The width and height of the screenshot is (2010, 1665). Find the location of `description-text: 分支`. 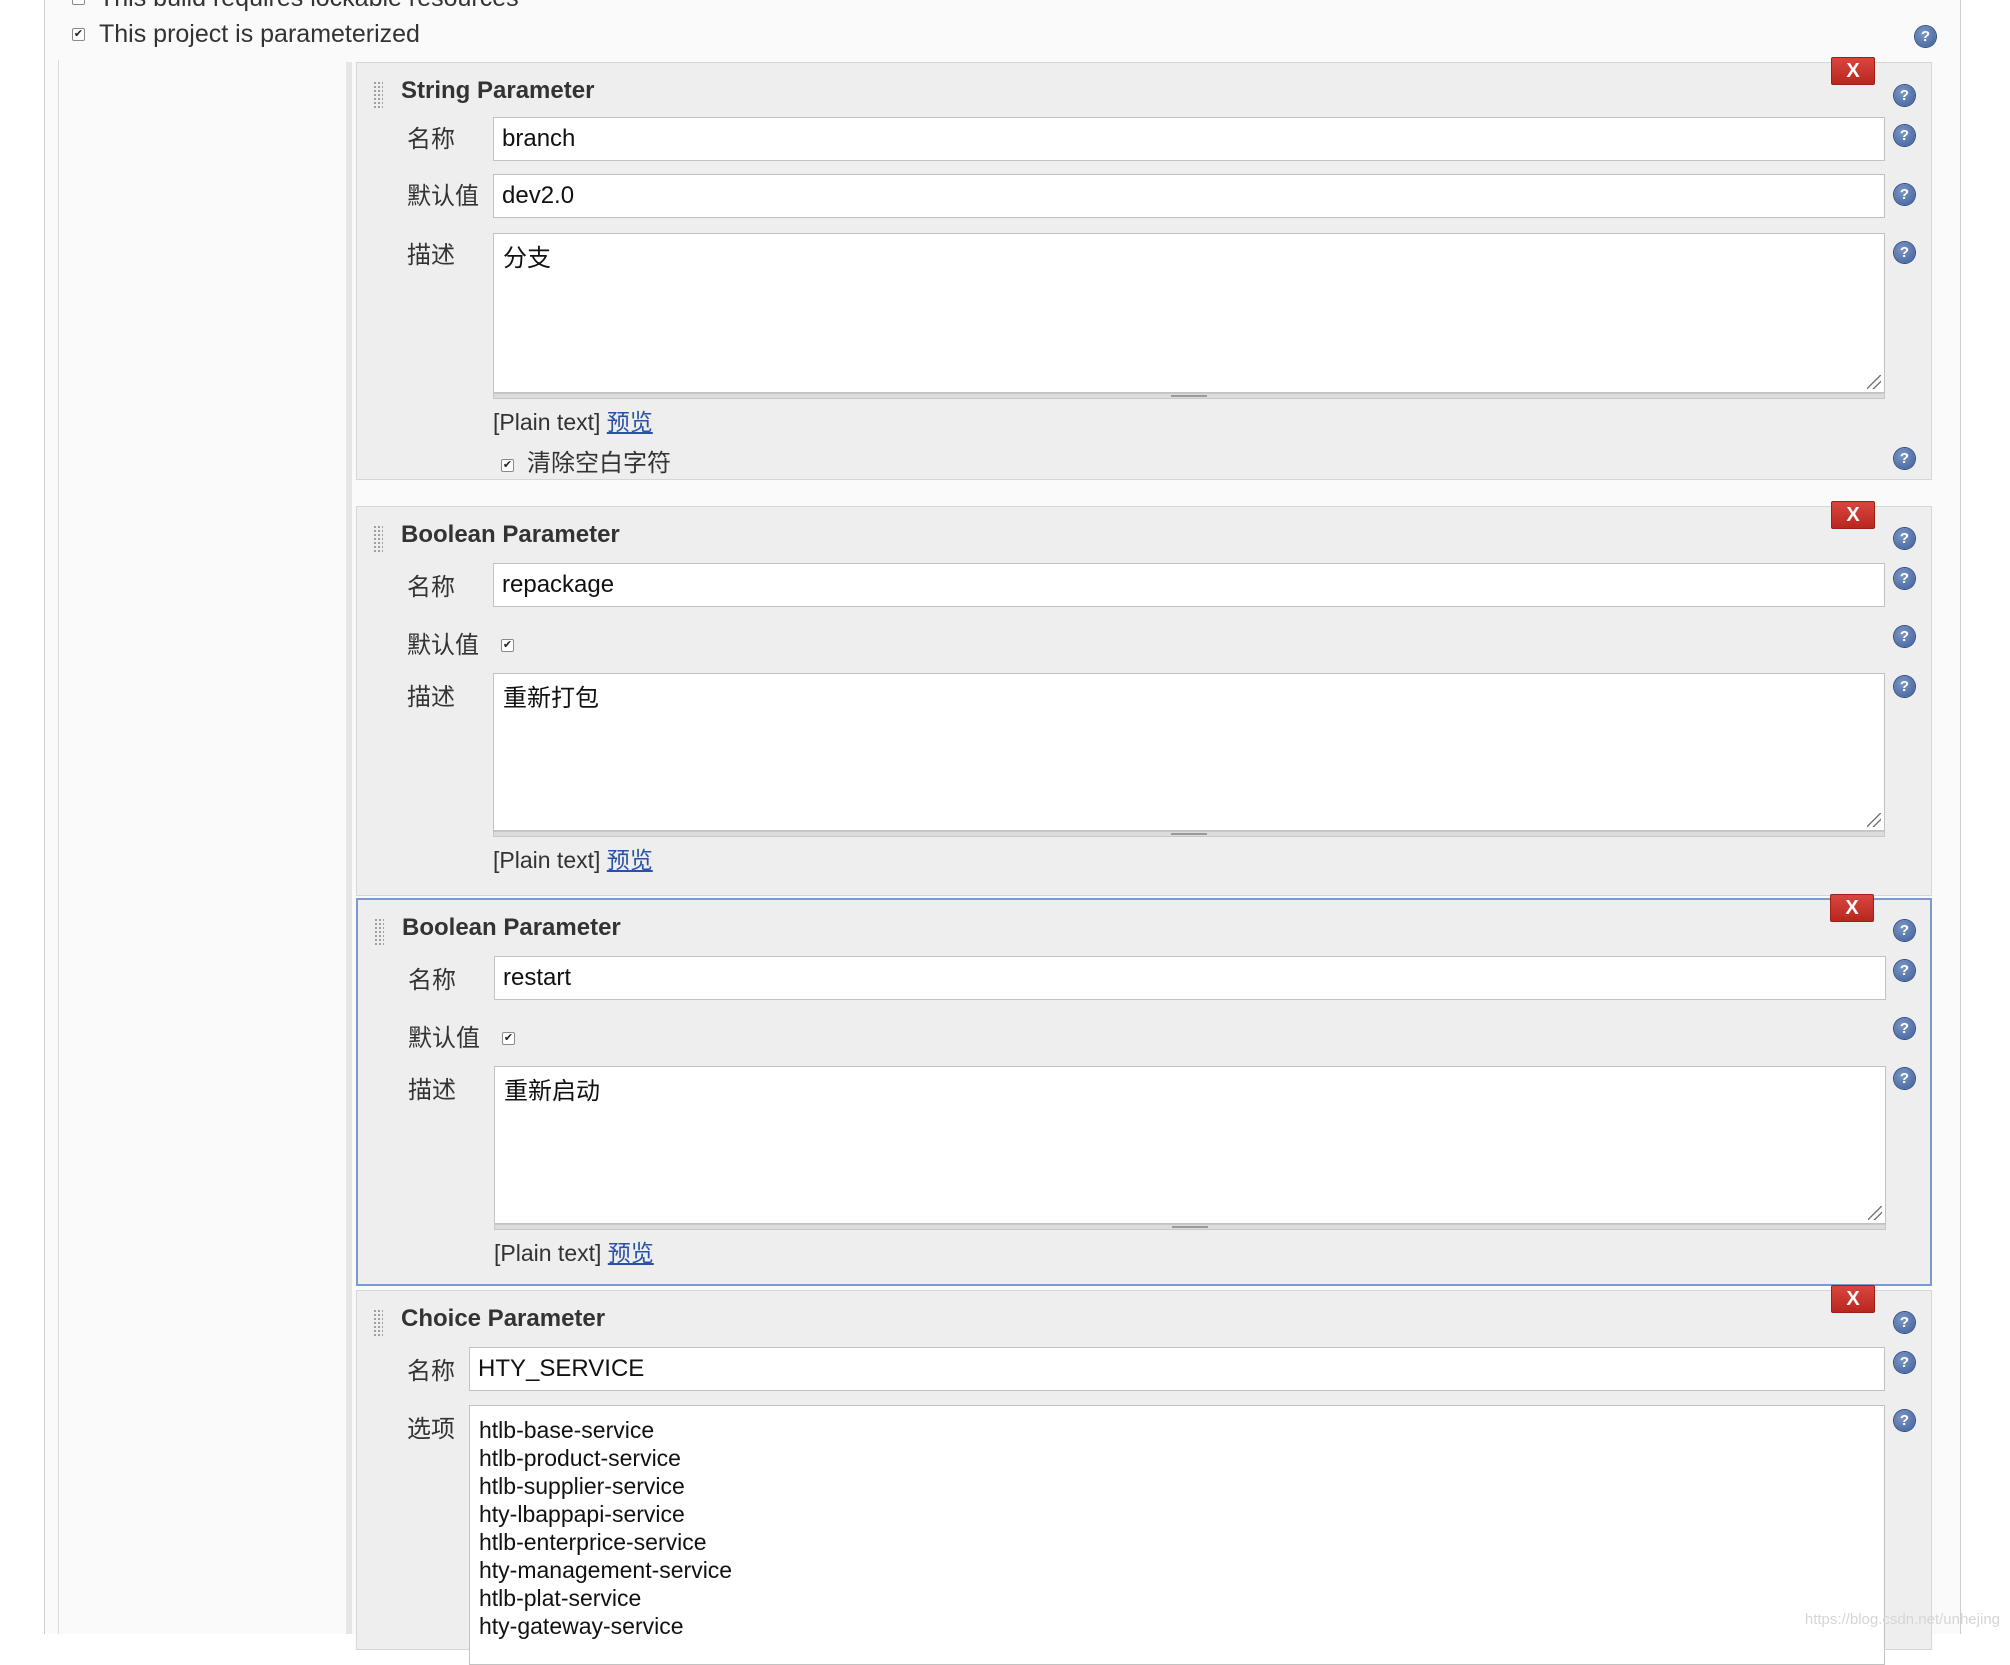

description-text: 分支 is located at coordinates (527, 258).